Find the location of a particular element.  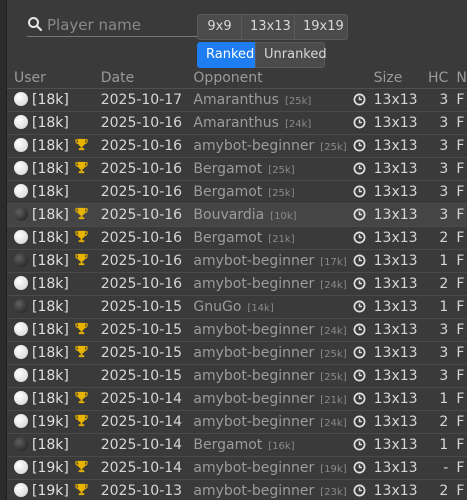

opponent-cell: Bergamot [21k] is located at coordinates (273, 238).